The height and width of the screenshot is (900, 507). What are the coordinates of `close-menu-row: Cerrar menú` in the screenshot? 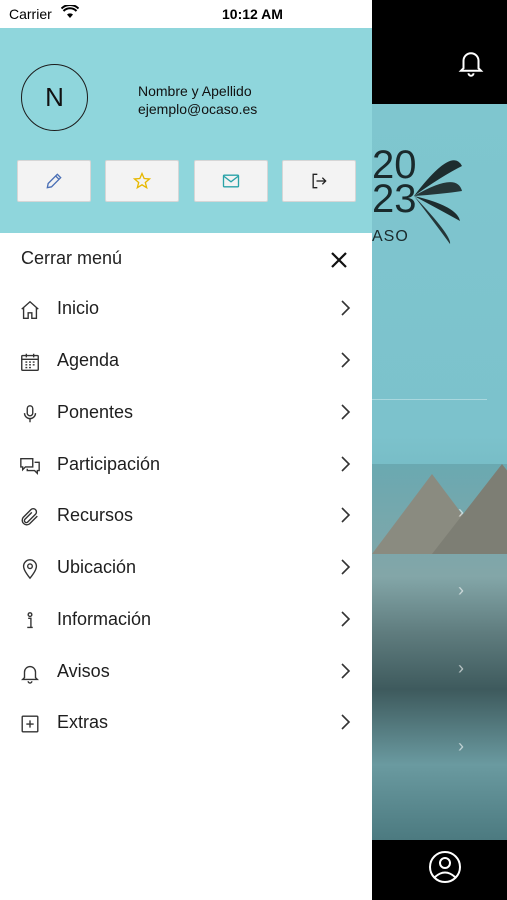 It's located at (186, 260).